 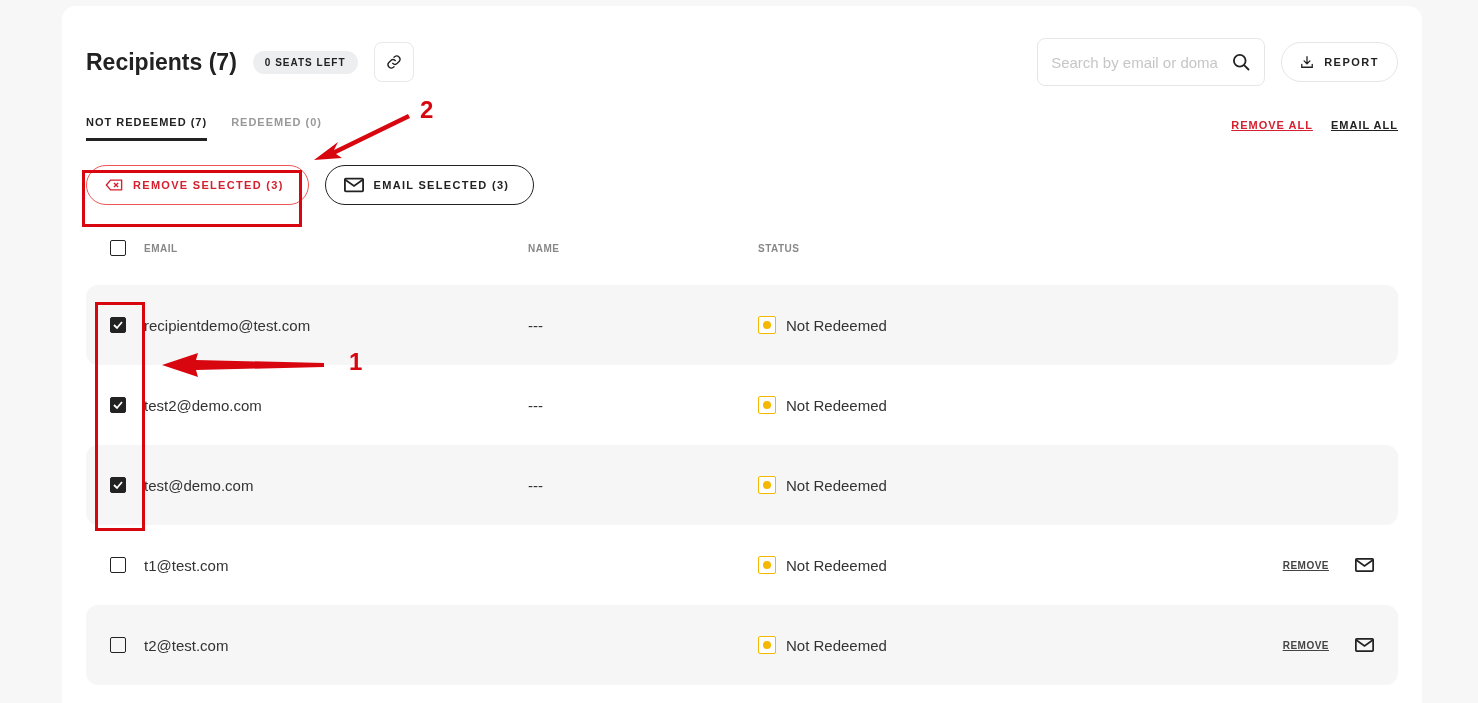 What do you see at coordinates (1339, 62) in the screenshot?
I see `report-button: REPORT` at bounding box center [1339, 62].